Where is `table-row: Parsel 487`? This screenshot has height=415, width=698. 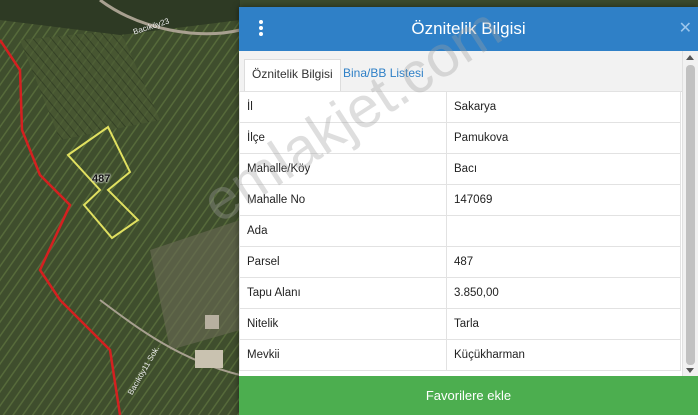 table-row: Parsel 487 is located at coordinates (460, 262).